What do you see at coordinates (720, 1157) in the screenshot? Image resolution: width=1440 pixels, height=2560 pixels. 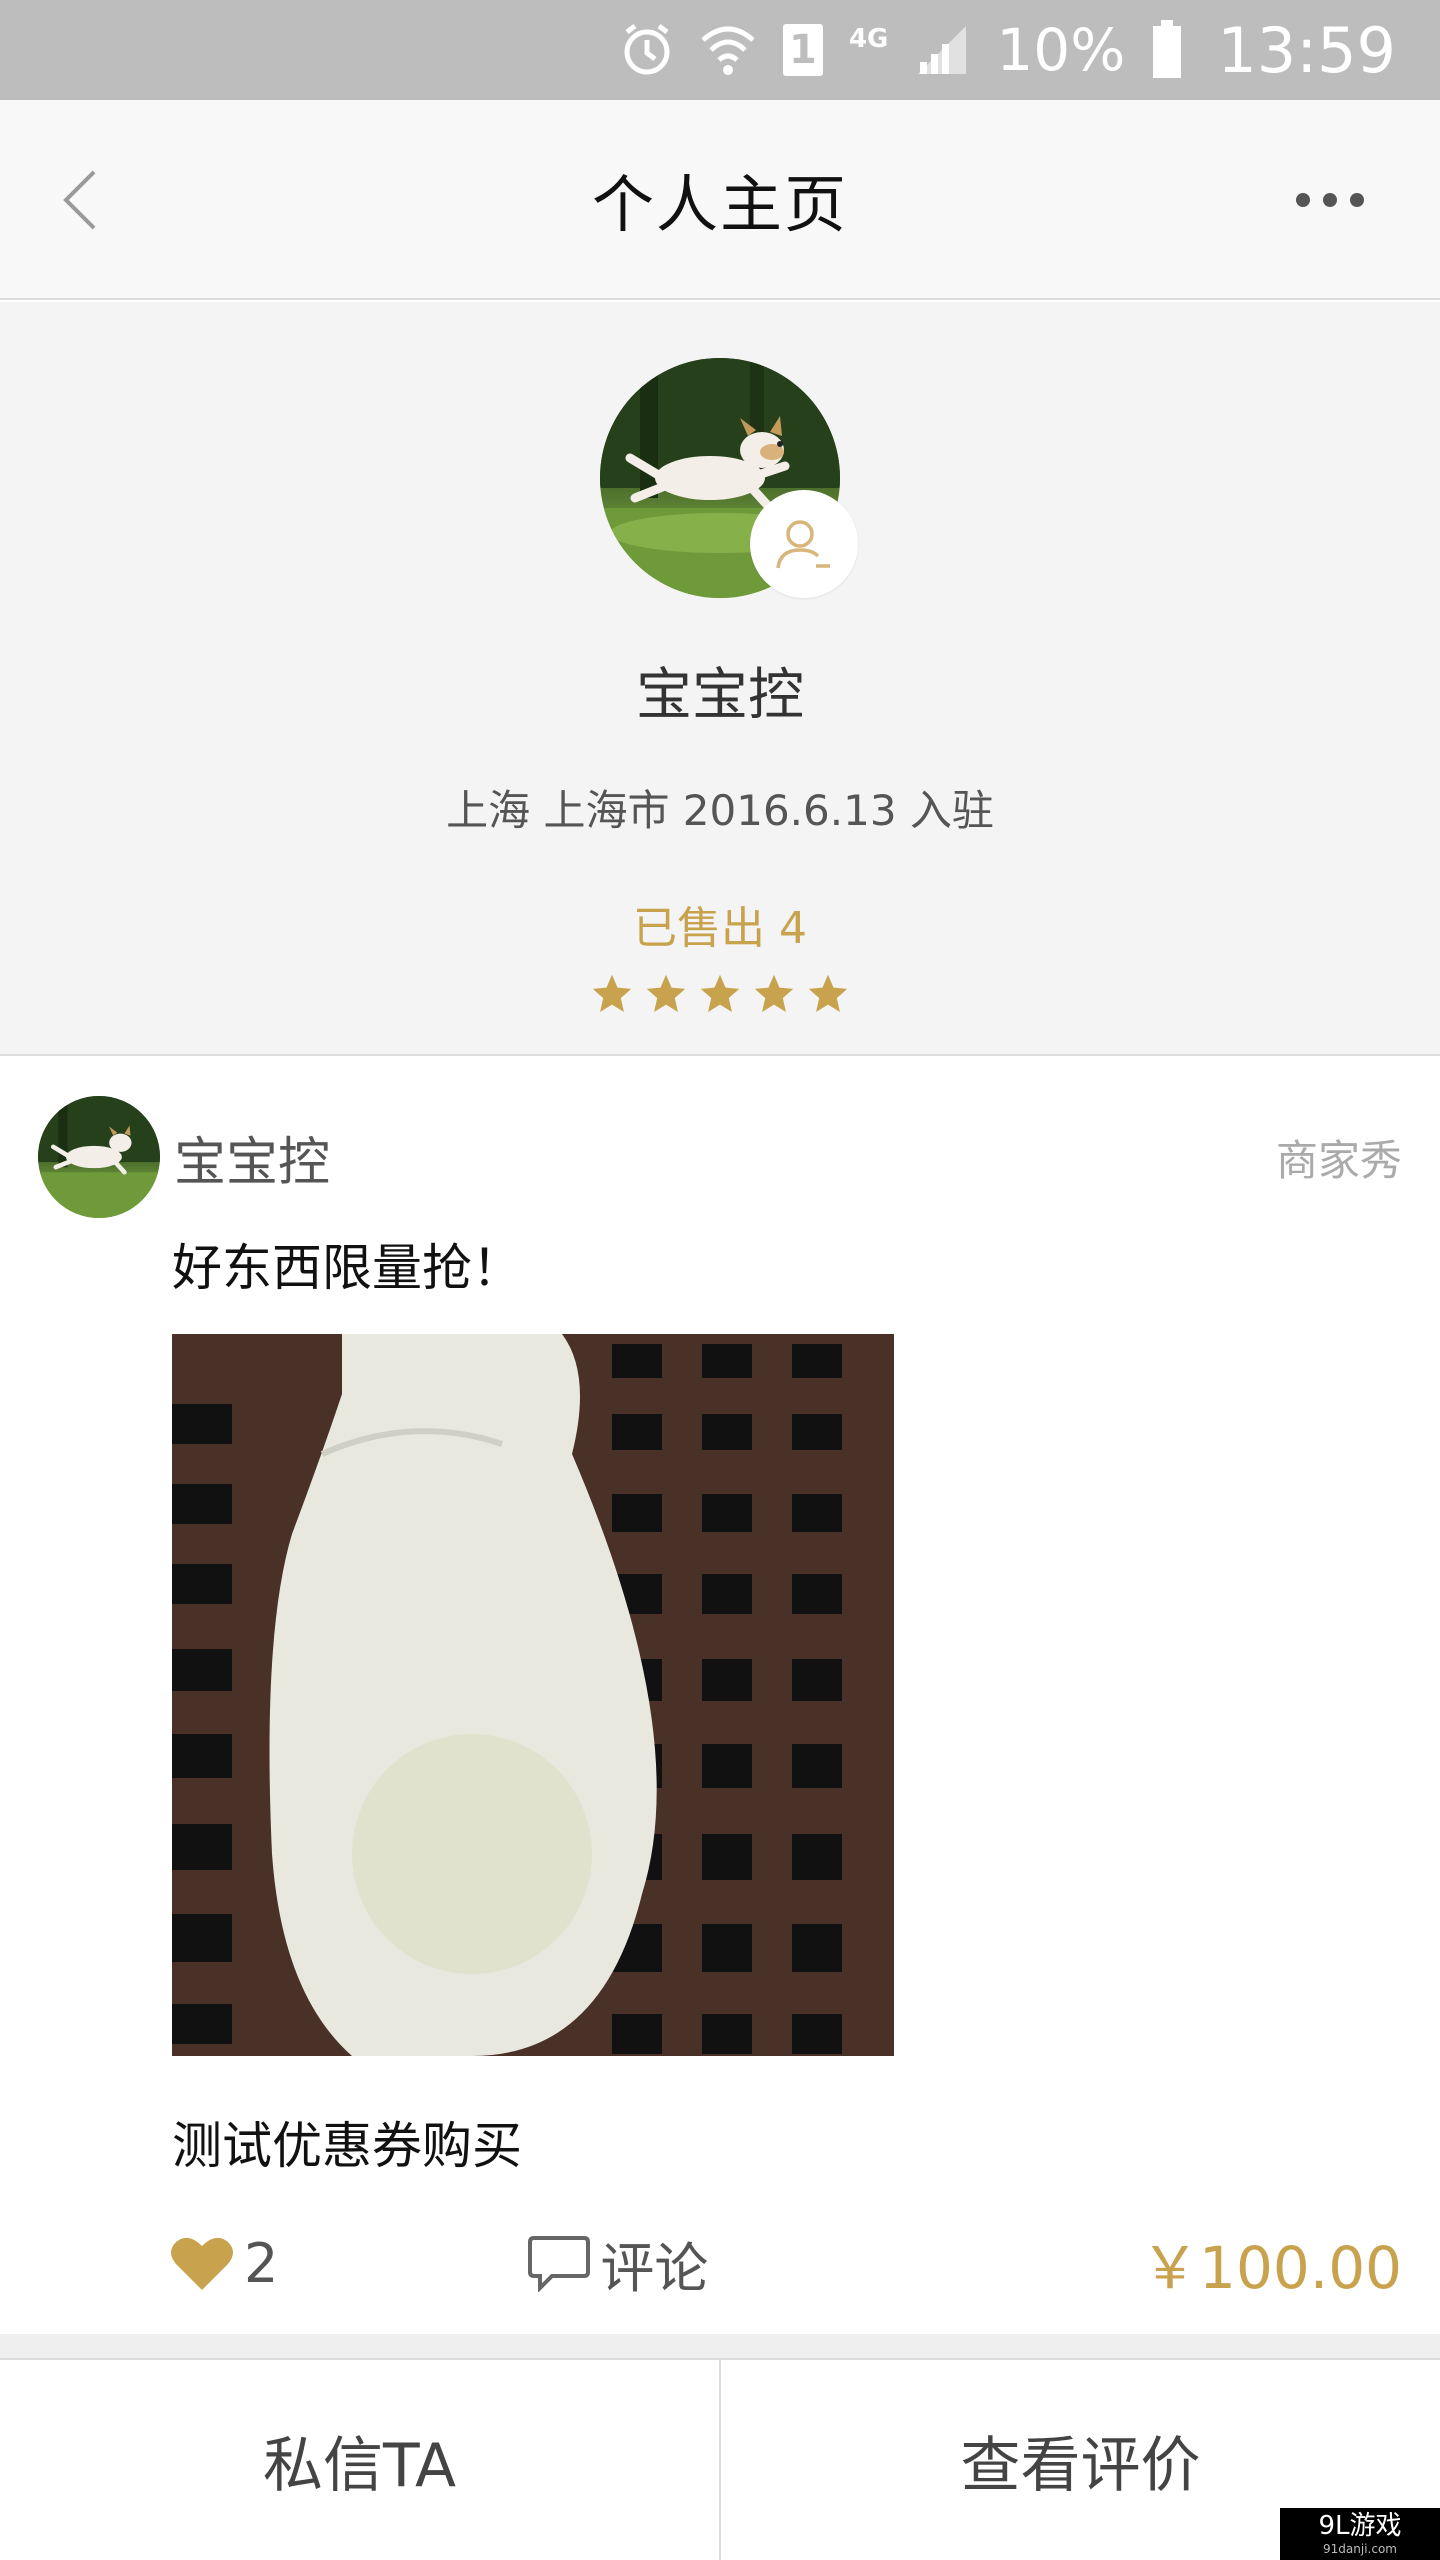 I see `post-header: 宝宝控 商家秀` at bounding box center [720, 1157].